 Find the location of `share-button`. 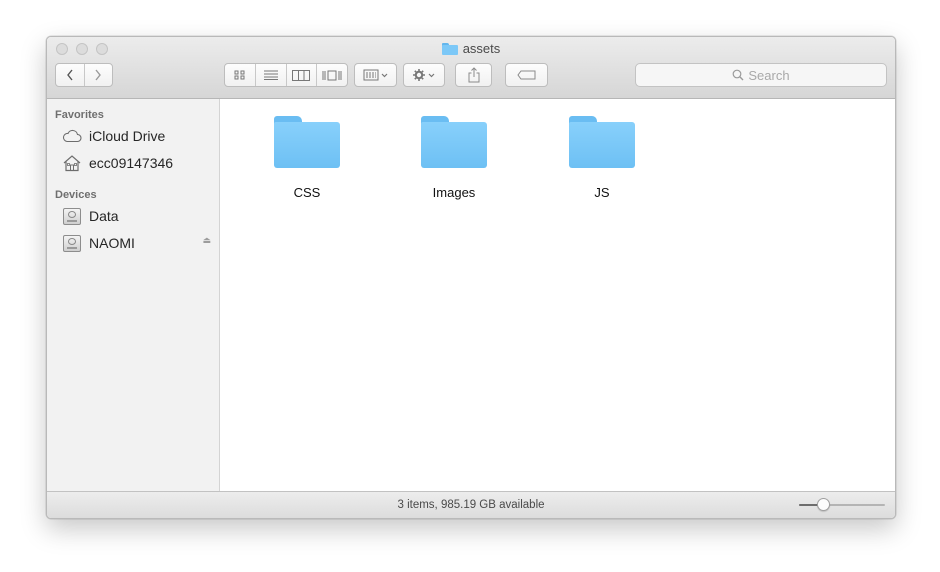

share-button is located at coordinates (473, 75).